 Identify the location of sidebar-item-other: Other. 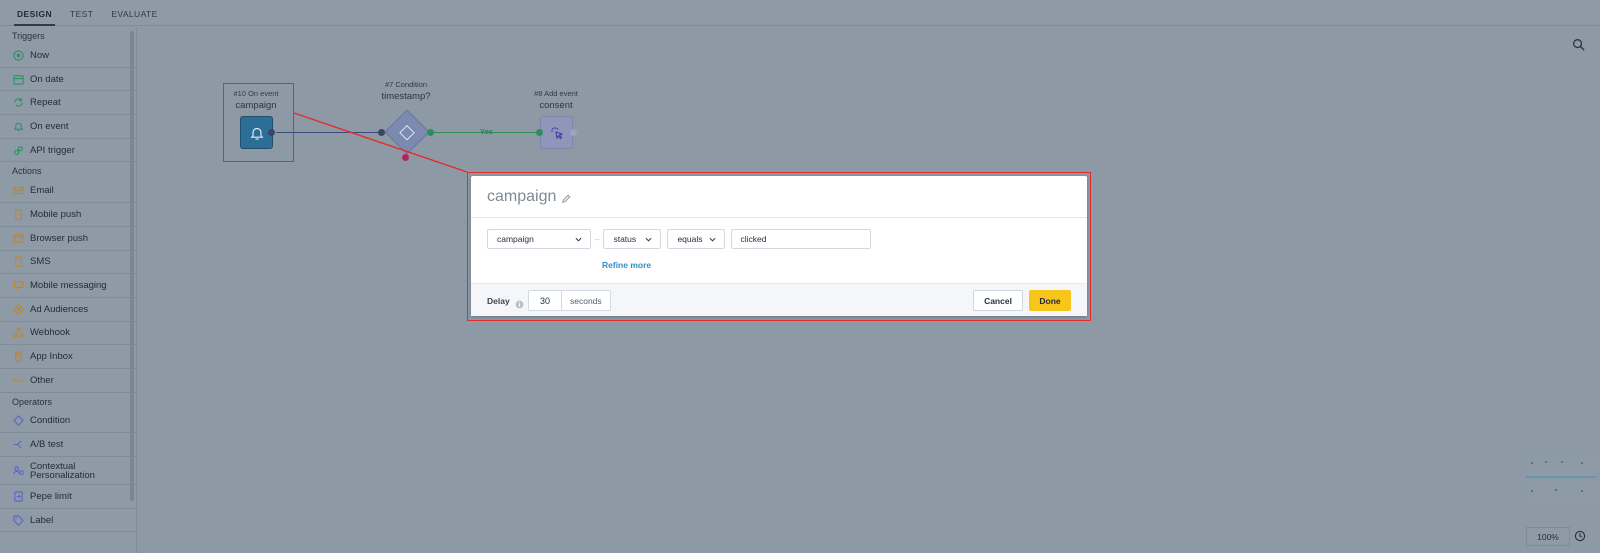
(68, 381).